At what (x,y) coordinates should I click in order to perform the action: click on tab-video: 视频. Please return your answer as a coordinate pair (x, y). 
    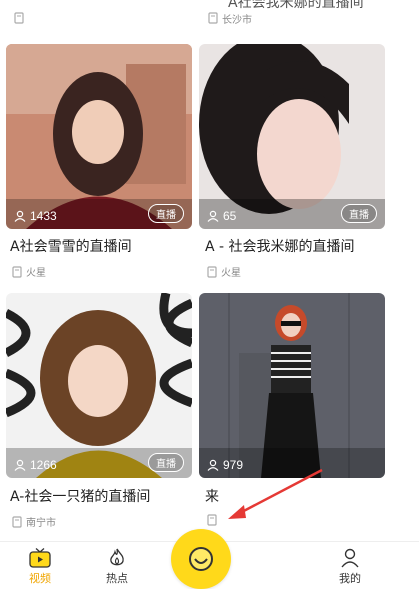
    Looking at the image, I should click on (40, 566).